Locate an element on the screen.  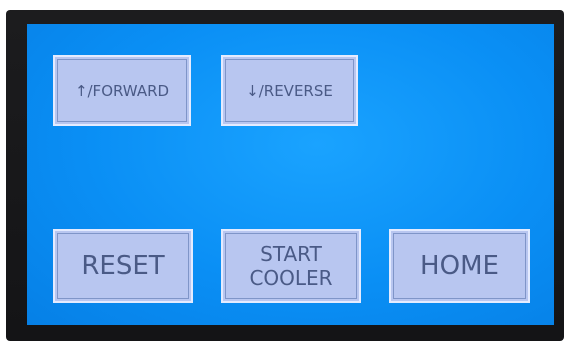
forward-button: ↑/FORWARD is located at coordinates (122, 90).